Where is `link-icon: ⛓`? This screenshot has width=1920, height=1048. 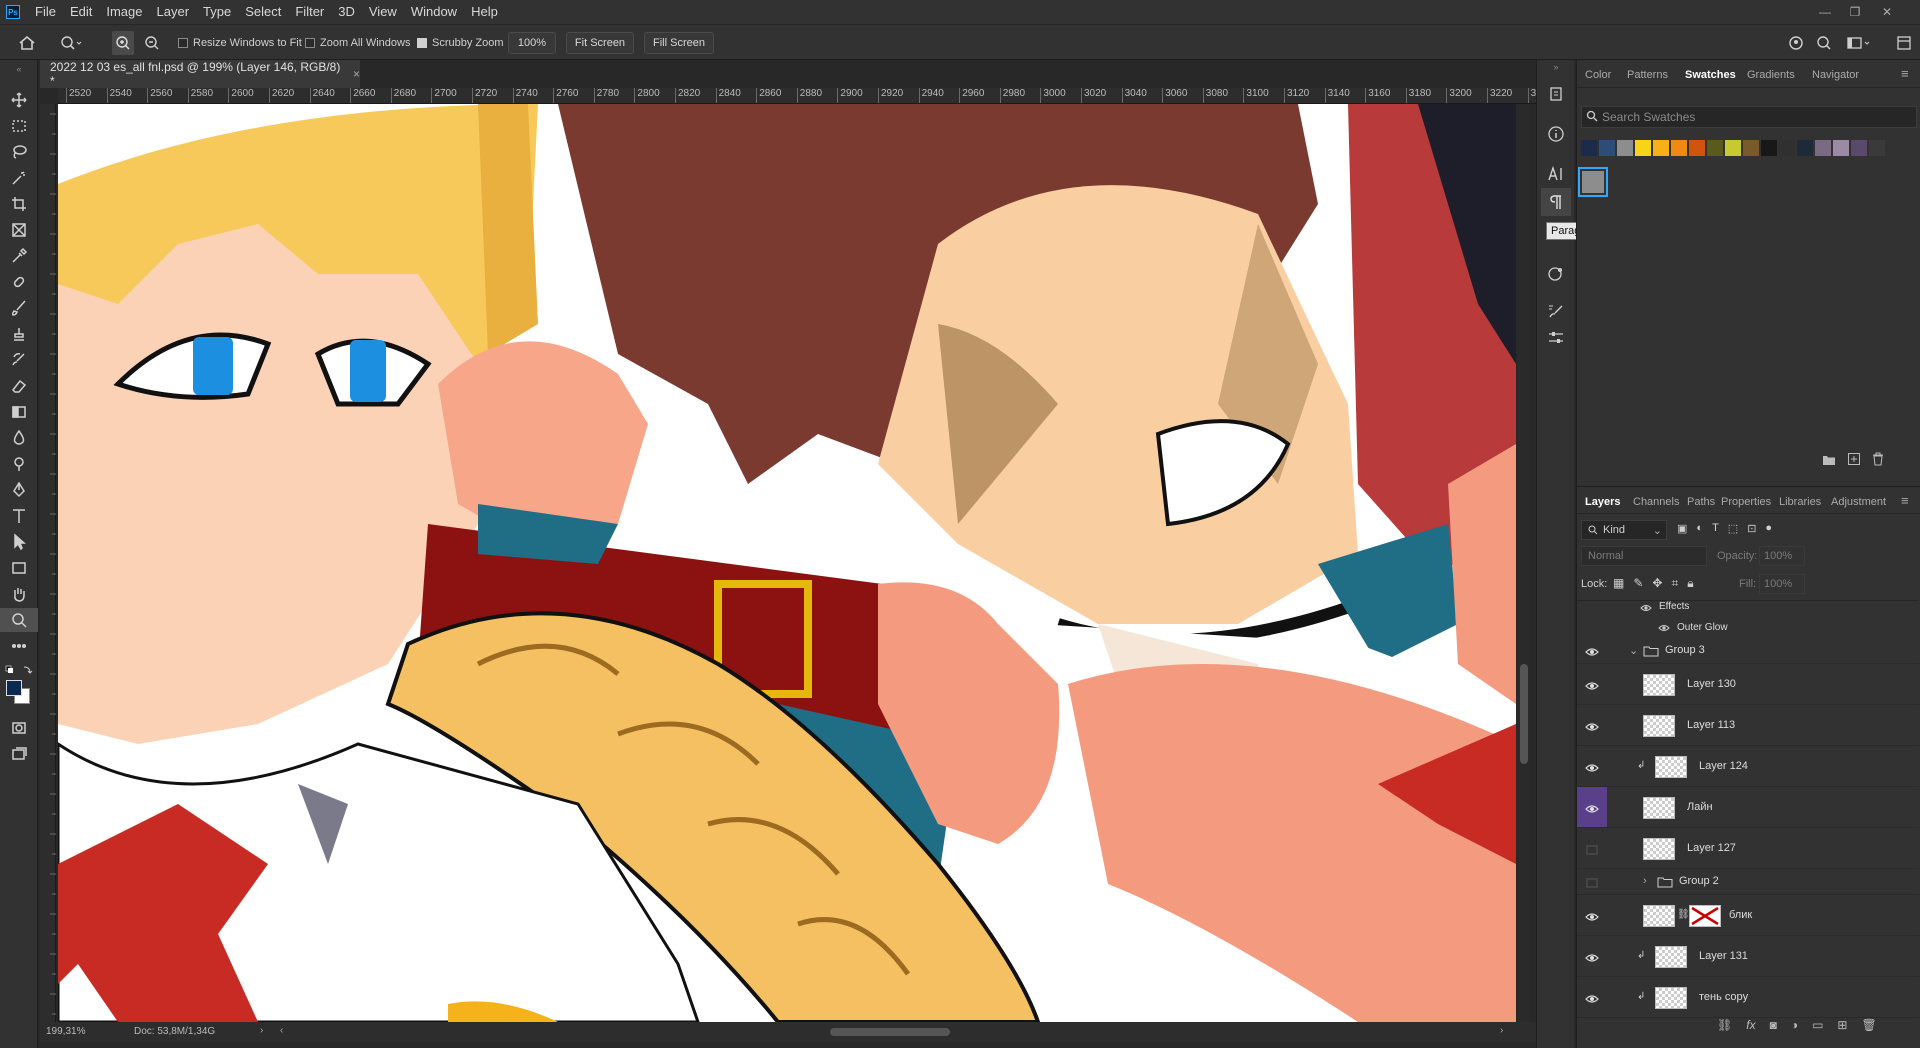 link-icon: ⛓ is located at coordinates (1683, 914).